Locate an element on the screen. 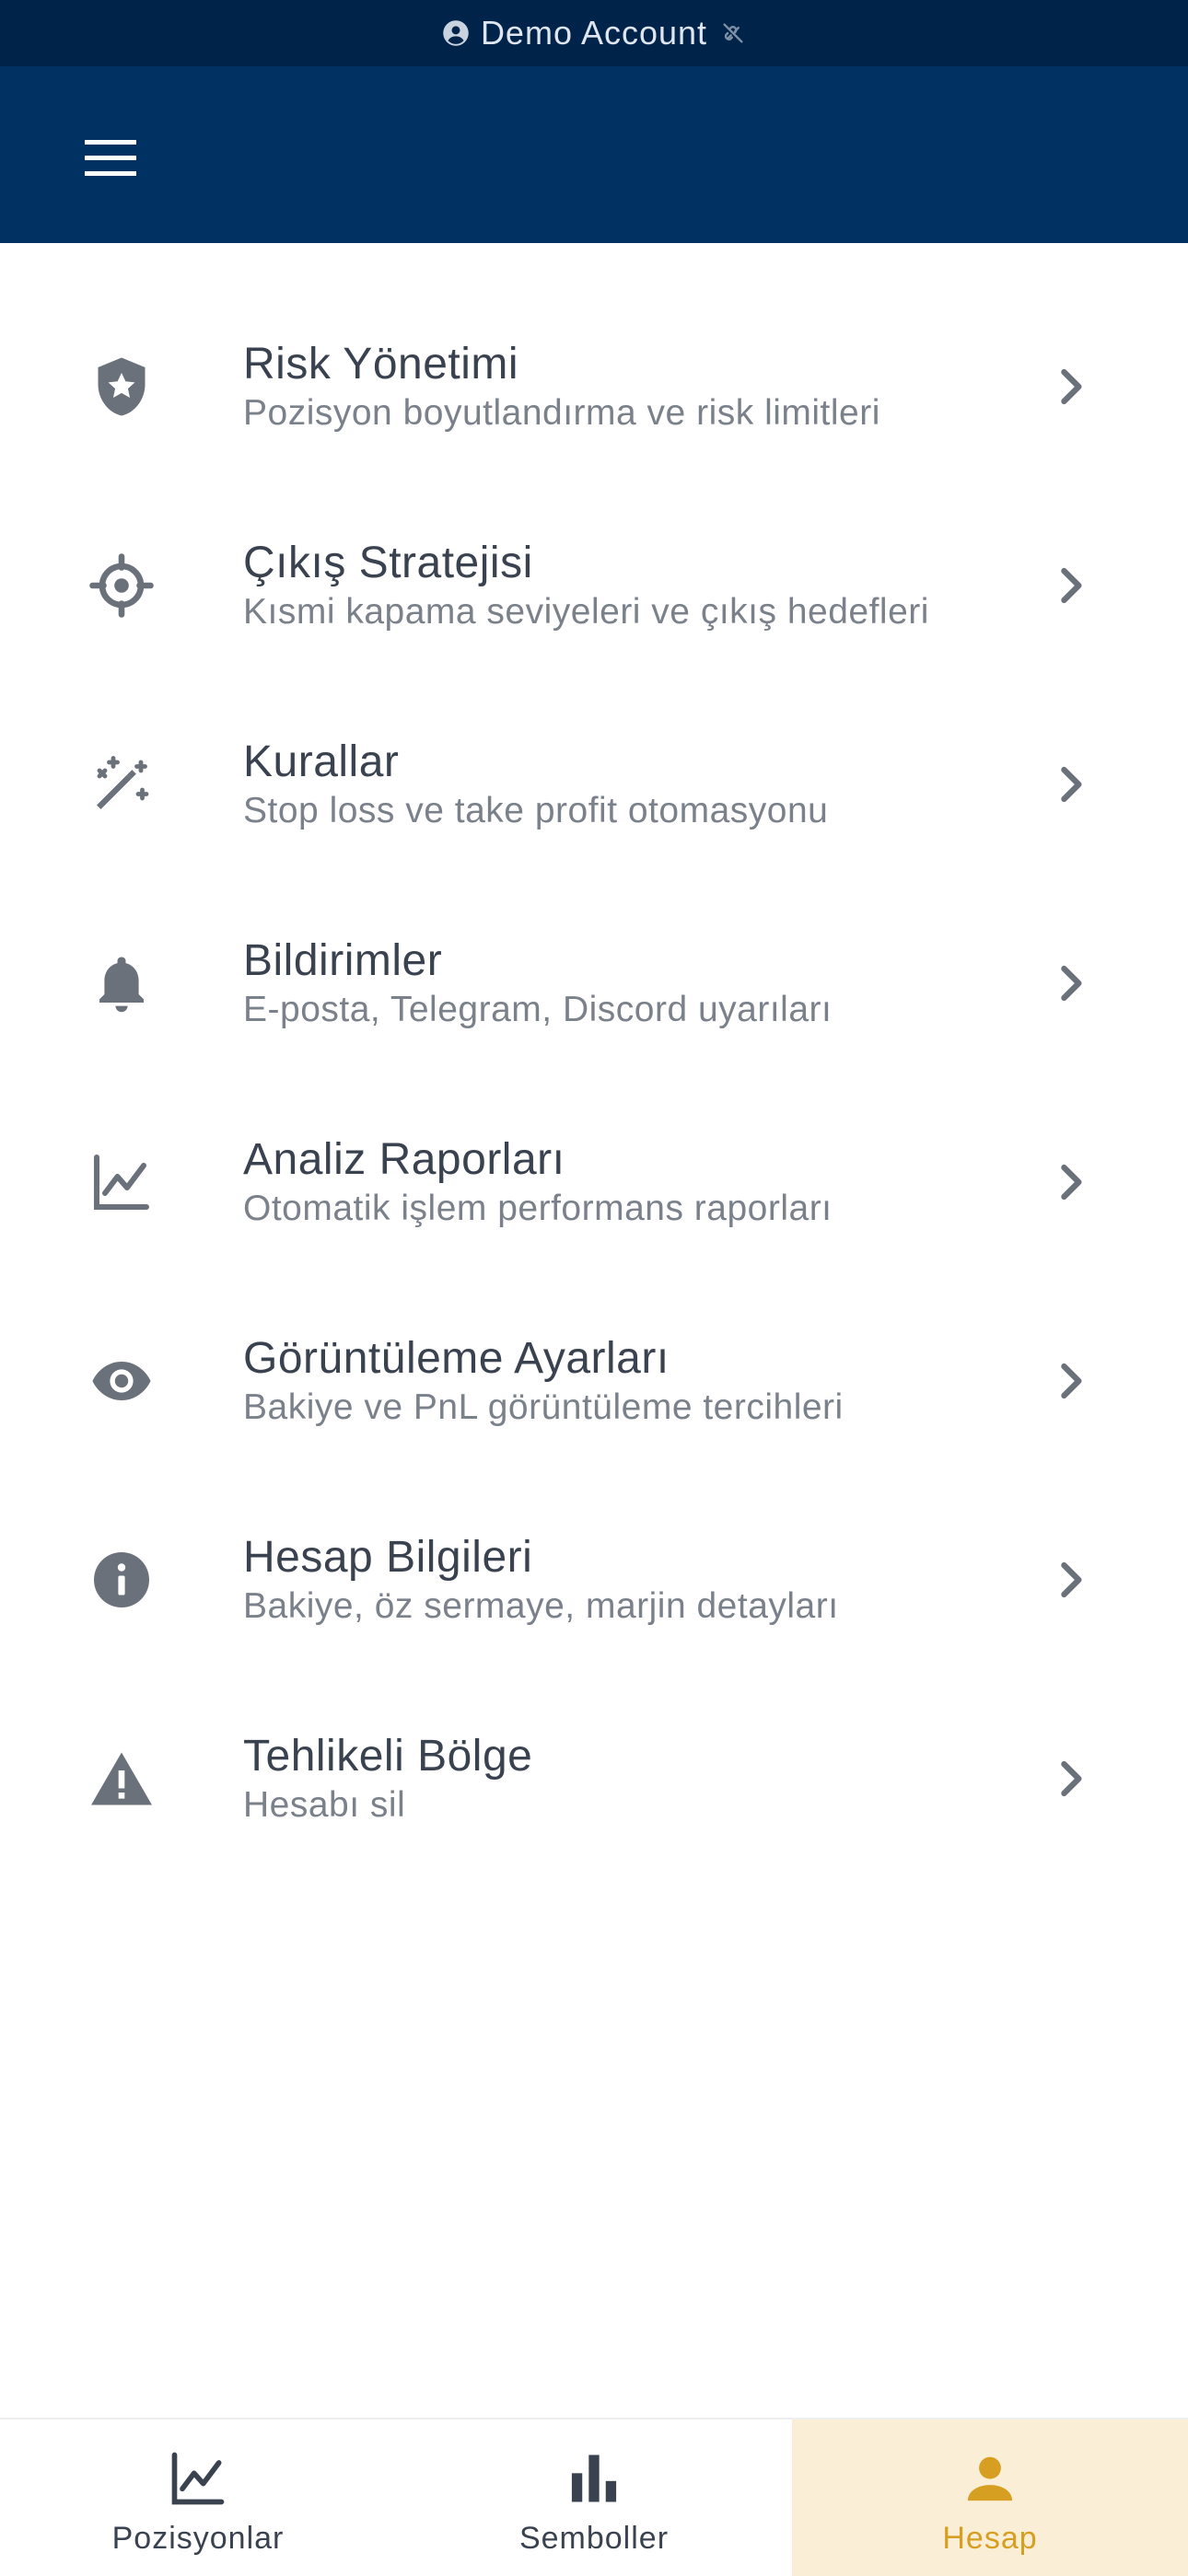 The image size is (1188, 2576). menu-item-title: Kurallar is located at coordinates (321, 761).